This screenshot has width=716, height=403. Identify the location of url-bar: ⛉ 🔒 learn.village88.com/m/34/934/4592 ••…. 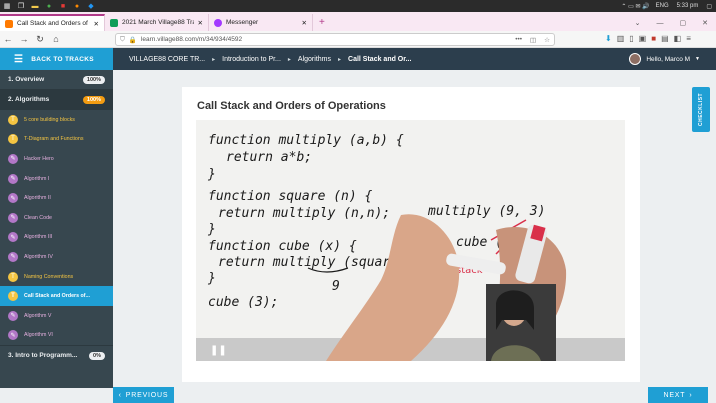
(335, 39).